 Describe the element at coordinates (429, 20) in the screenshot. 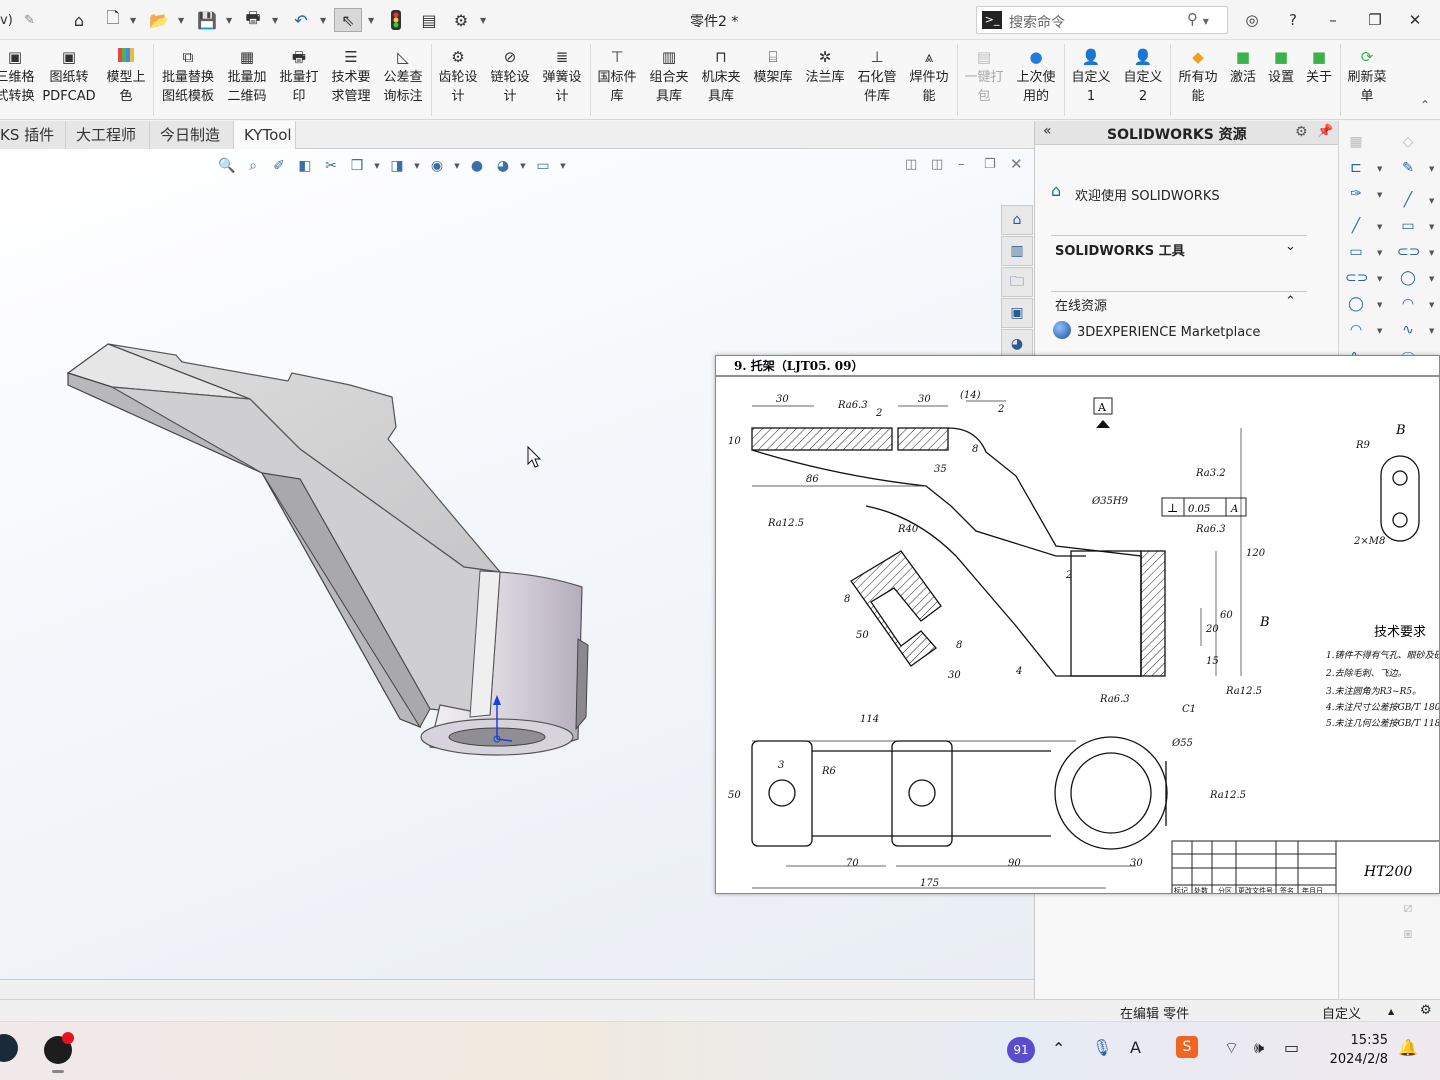

I see `file-properties-icon: ▤` at that location.